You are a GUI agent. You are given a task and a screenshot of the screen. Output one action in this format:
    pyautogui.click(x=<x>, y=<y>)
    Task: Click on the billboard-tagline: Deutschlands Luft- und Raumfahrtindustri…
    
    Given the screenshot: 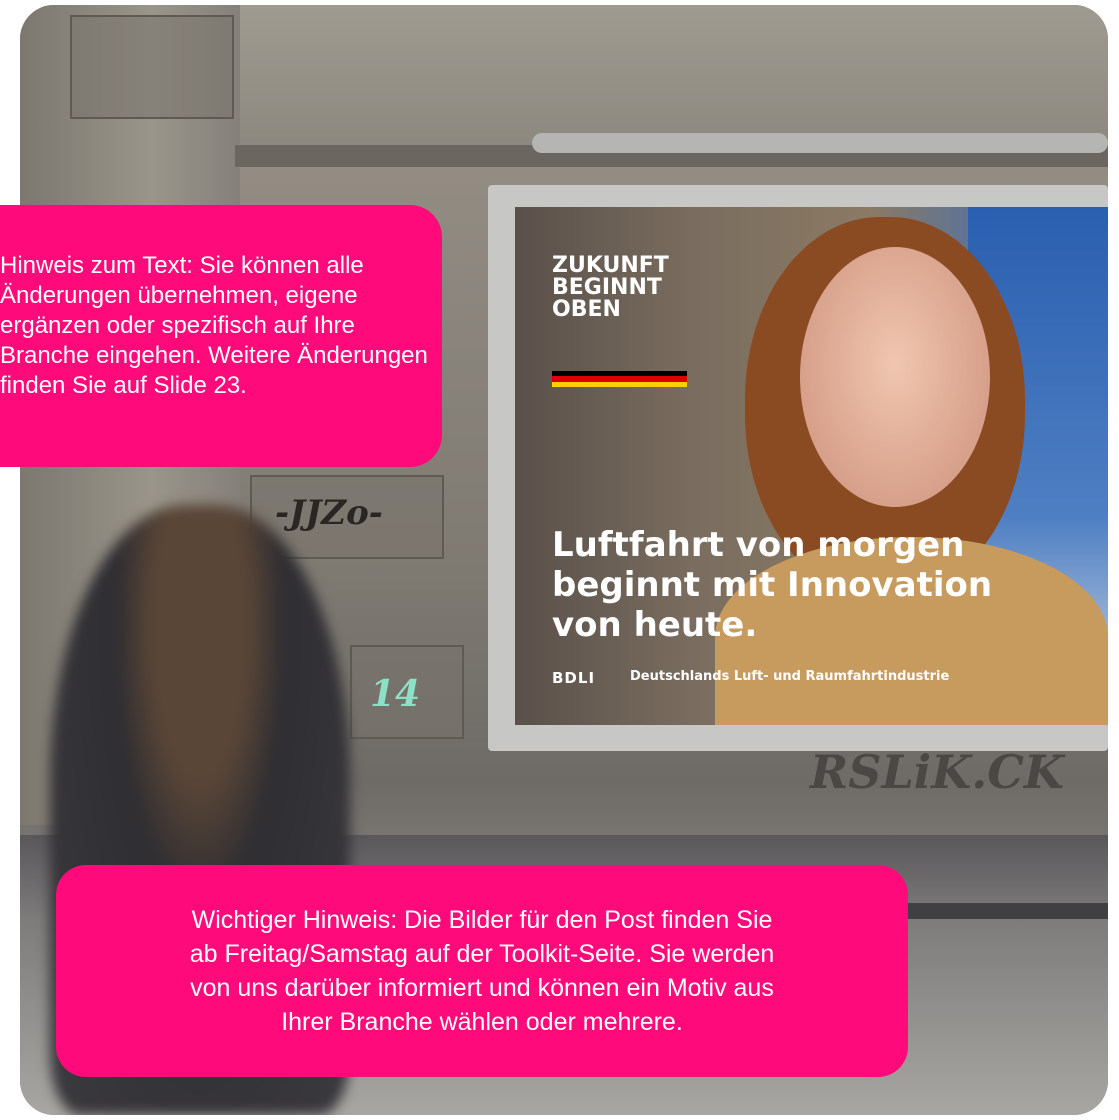 What is the action you would take?
    pyautogui.click(x=790, y=676)
    